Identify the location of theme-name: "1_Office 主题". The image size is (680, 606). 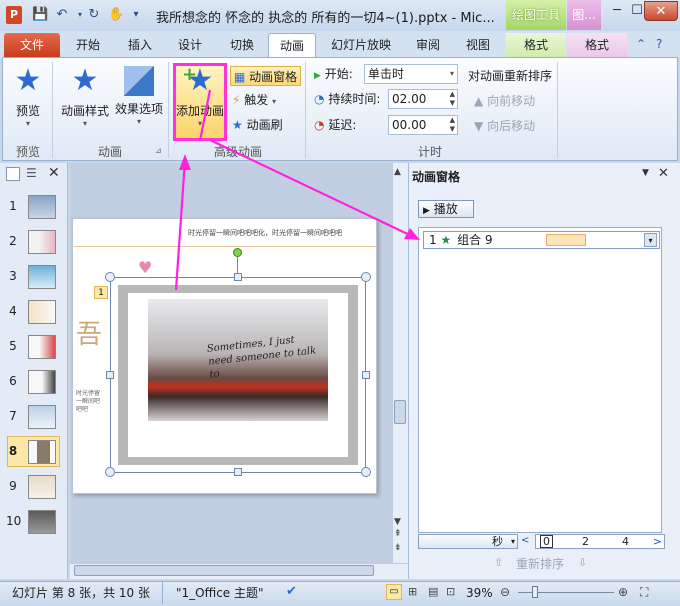
(220, 593).